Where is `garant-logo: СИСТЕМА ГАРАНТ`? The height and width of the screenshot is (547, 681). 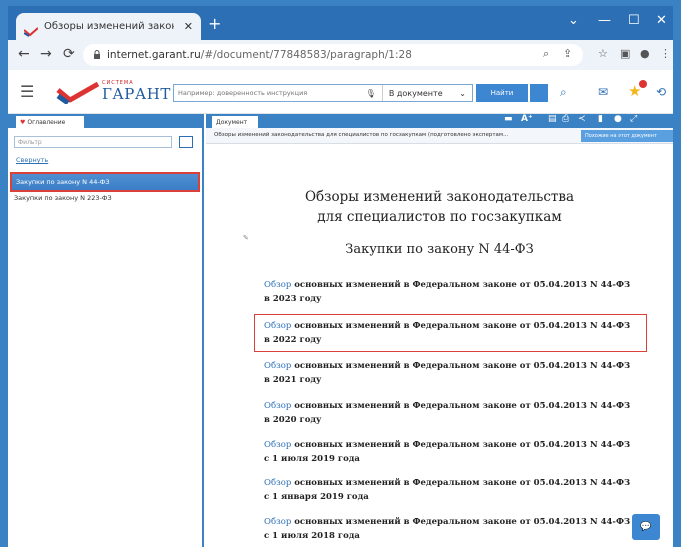
garant-logo: СИСТЕМА ГАРАНТ is located at coordinates (113, 93).